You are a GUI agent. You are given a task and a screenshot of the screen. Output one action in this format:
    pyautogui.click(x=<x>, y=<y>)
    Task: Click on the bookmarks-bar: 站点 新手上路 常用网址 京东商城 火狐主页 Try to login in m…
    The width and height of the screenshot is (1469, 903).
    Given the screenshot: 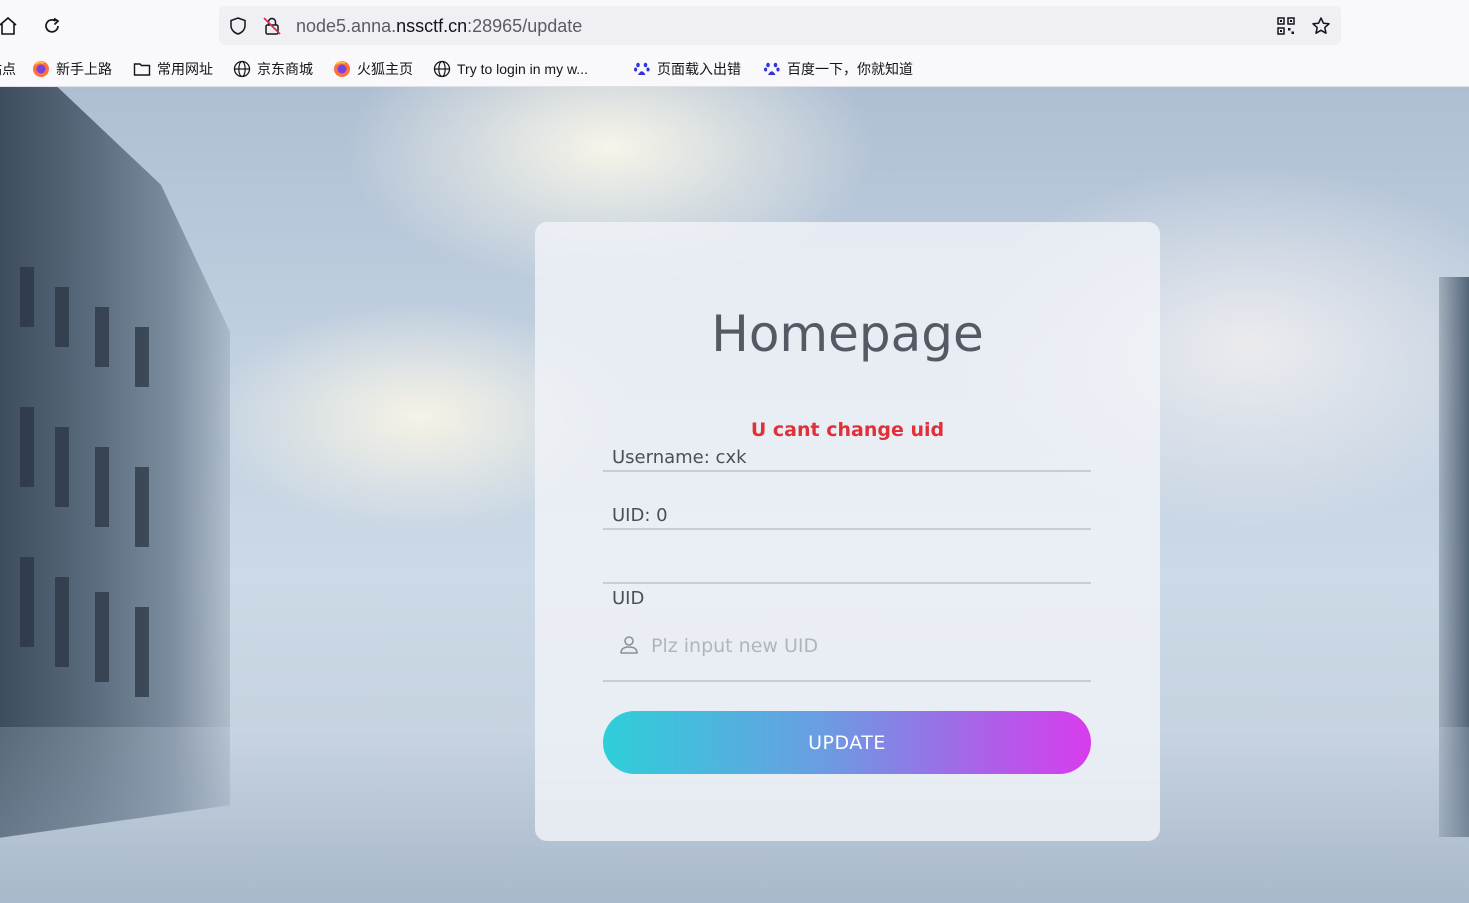 What is the action you would take?
    pyautogui.click(x=734, y=69)
    